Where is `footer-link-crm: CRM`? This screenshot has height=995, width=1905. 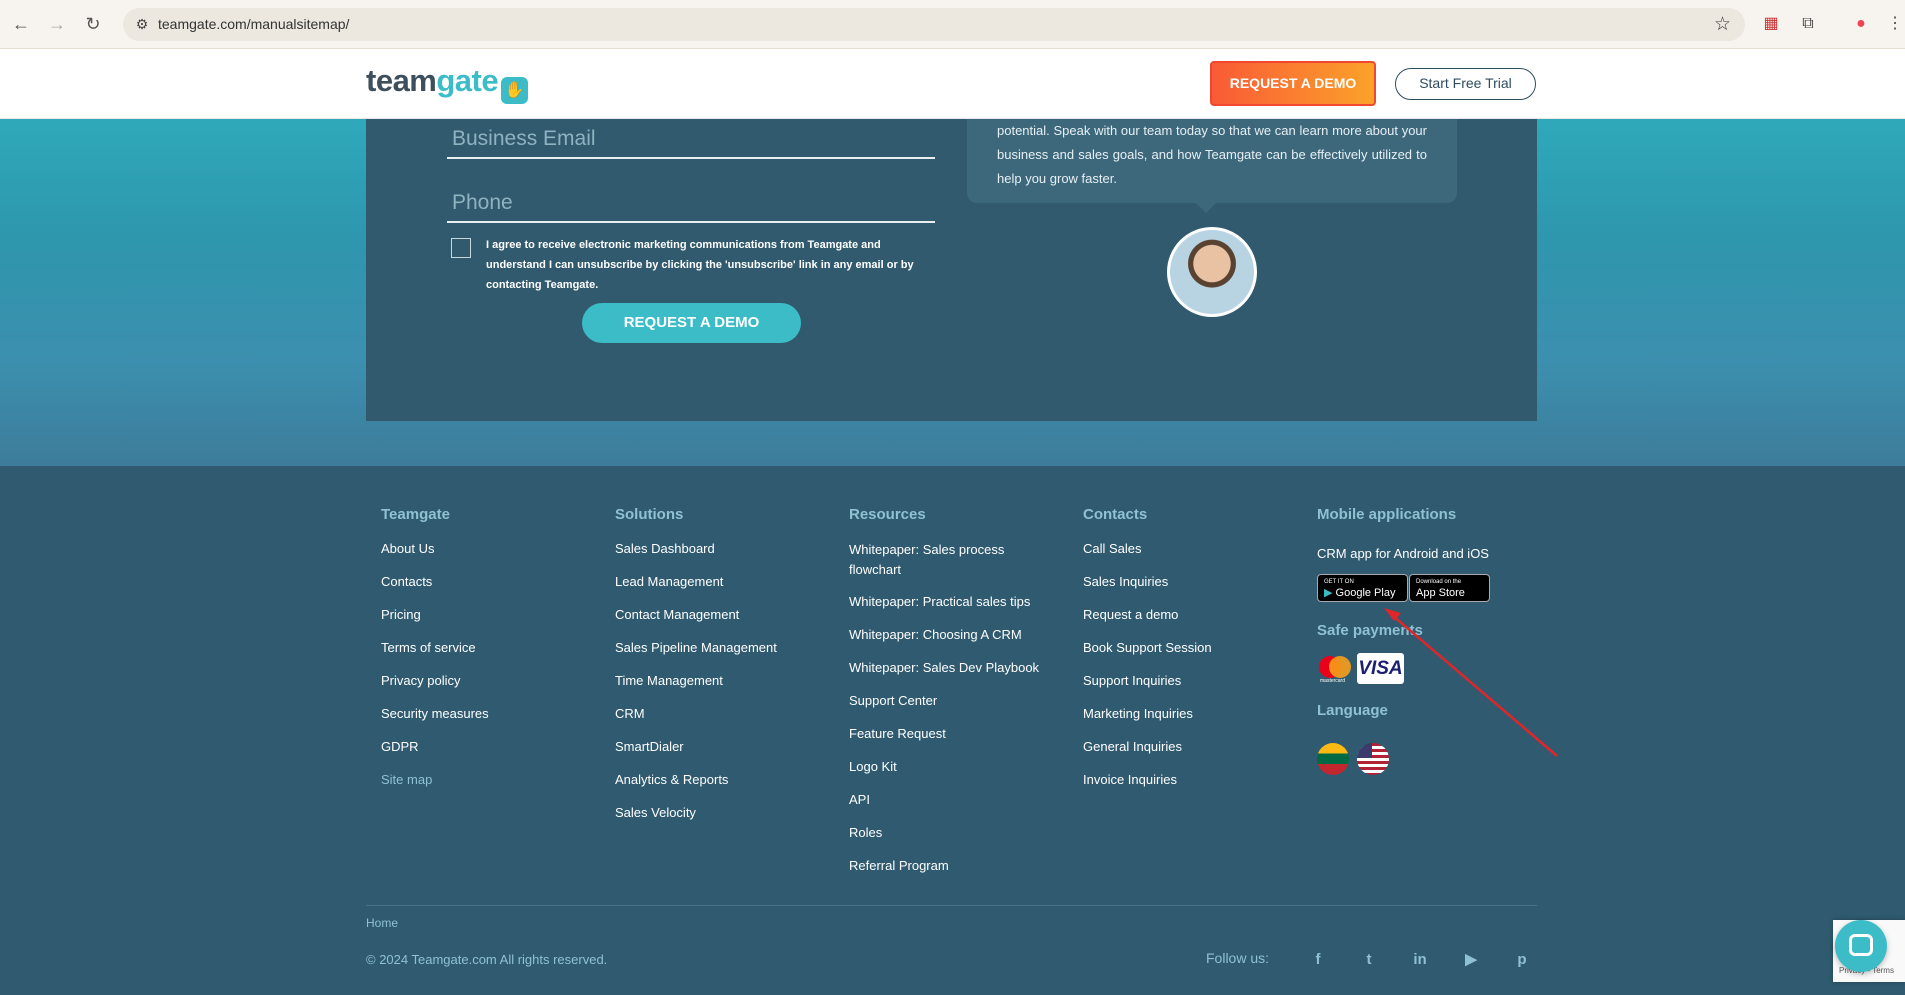
footer-link-crm: CRM is located at coordinates (696, 713).